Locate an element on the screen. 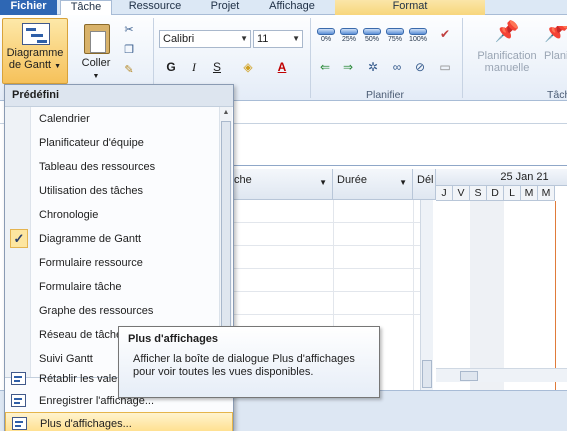 The width and height of the screenshot is (567, 431). gantt-week-label: 25 Jan 21 is located at coordinates (524, 177).